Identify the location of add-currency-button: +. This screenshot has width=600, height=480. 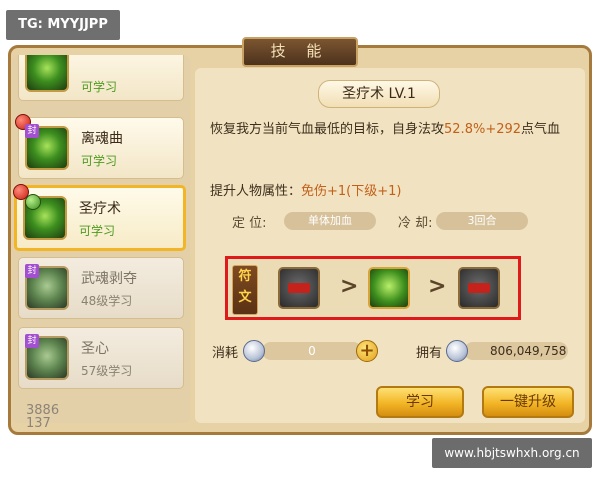
(367, 351).